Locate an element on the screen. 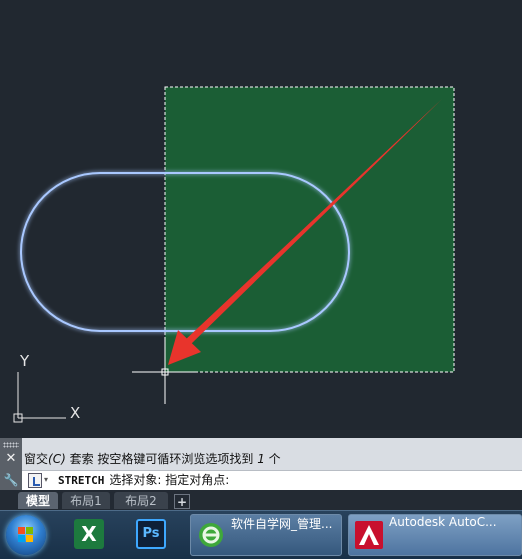  command-icon is located at coordinates (35, 480).